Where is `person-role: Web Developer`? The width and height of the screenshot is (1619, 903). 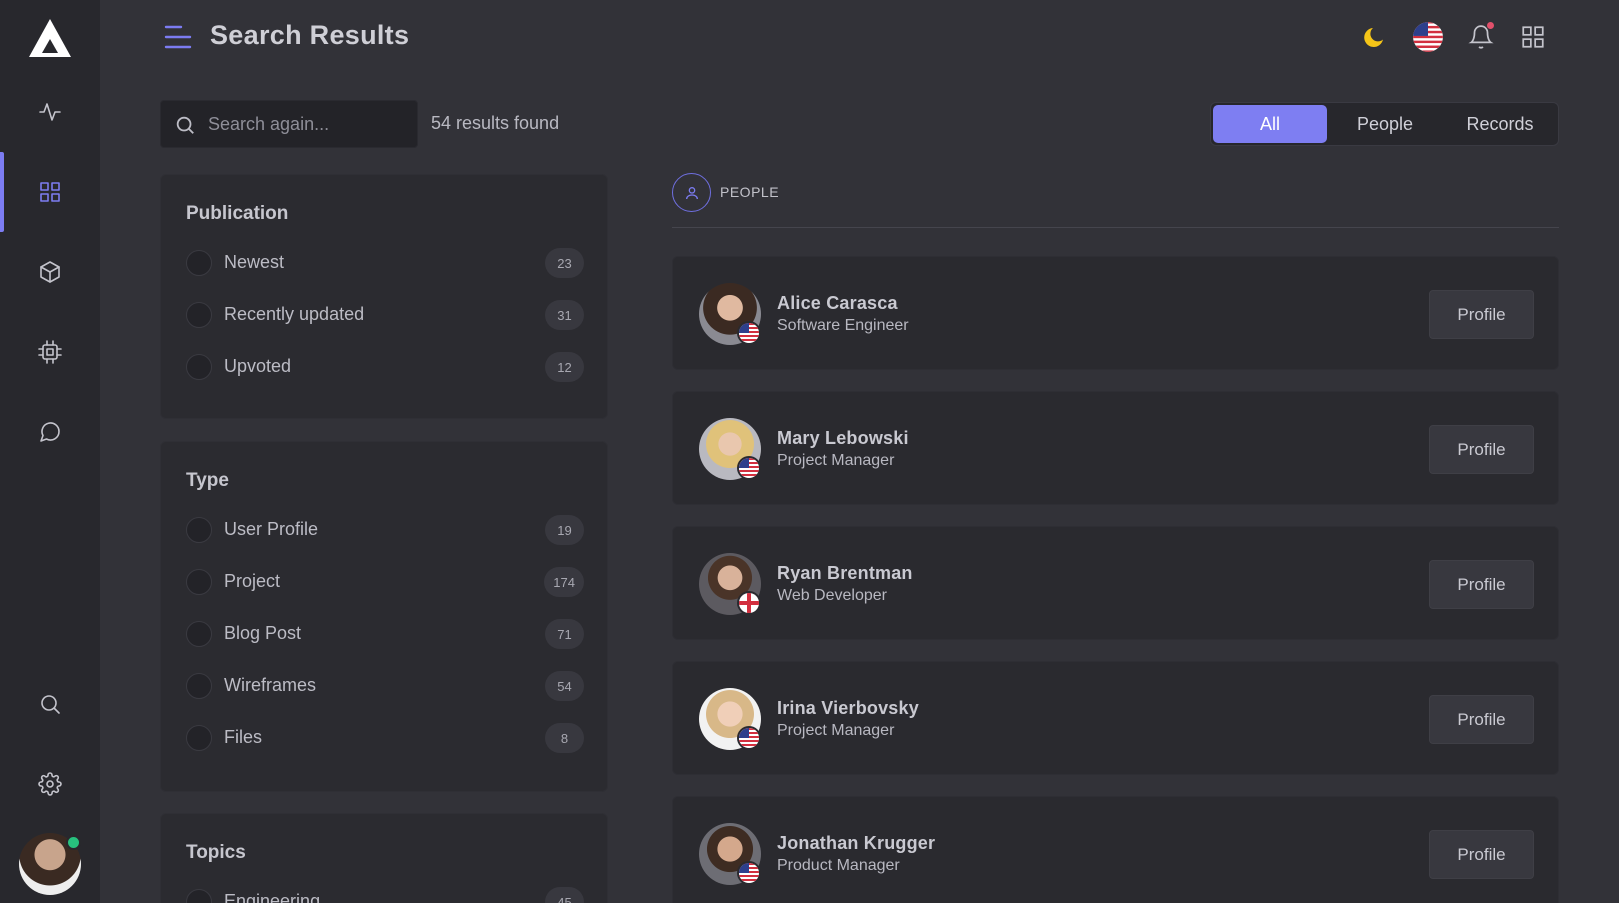 person-role: Web Developer is located at coordinates (832, 595).